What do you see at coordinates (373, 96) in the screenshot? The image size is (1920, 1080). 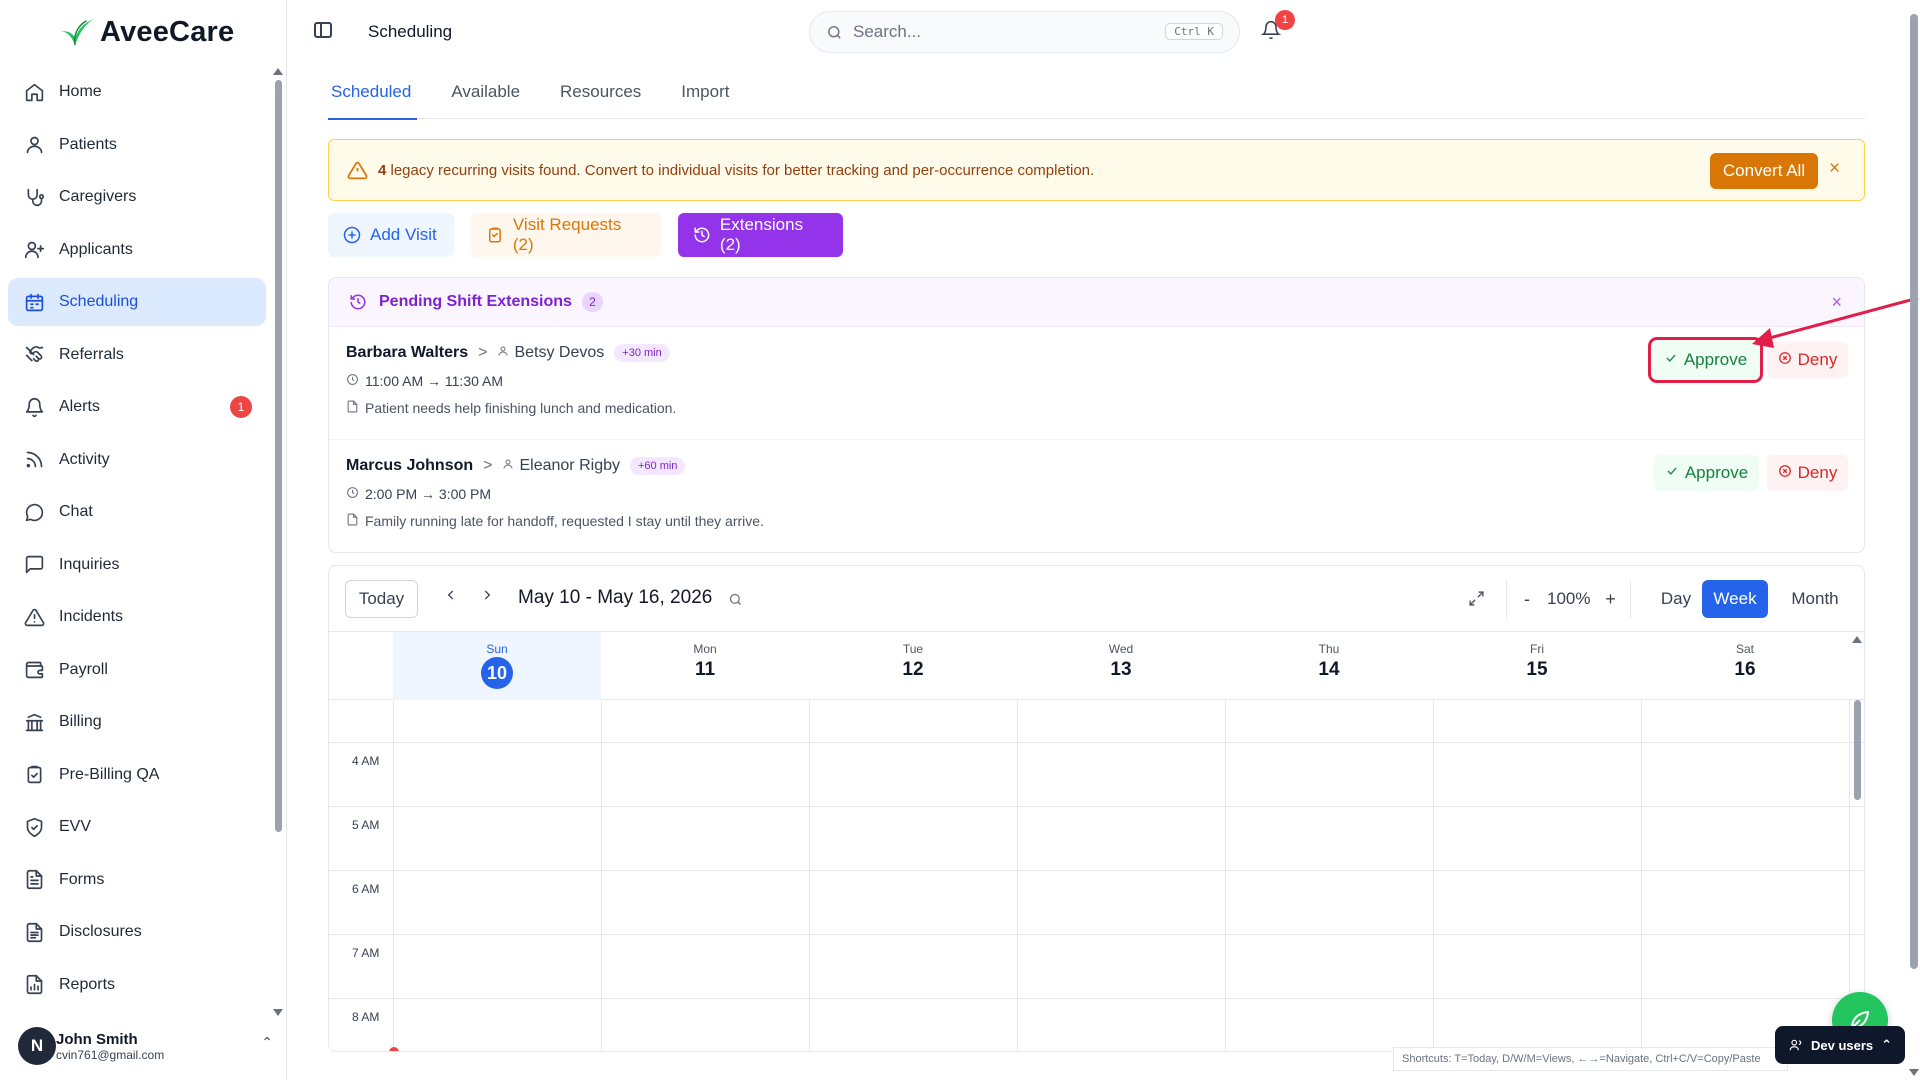 I see `tab-scheduled: Scheduled` at bounding box center [373, 96].